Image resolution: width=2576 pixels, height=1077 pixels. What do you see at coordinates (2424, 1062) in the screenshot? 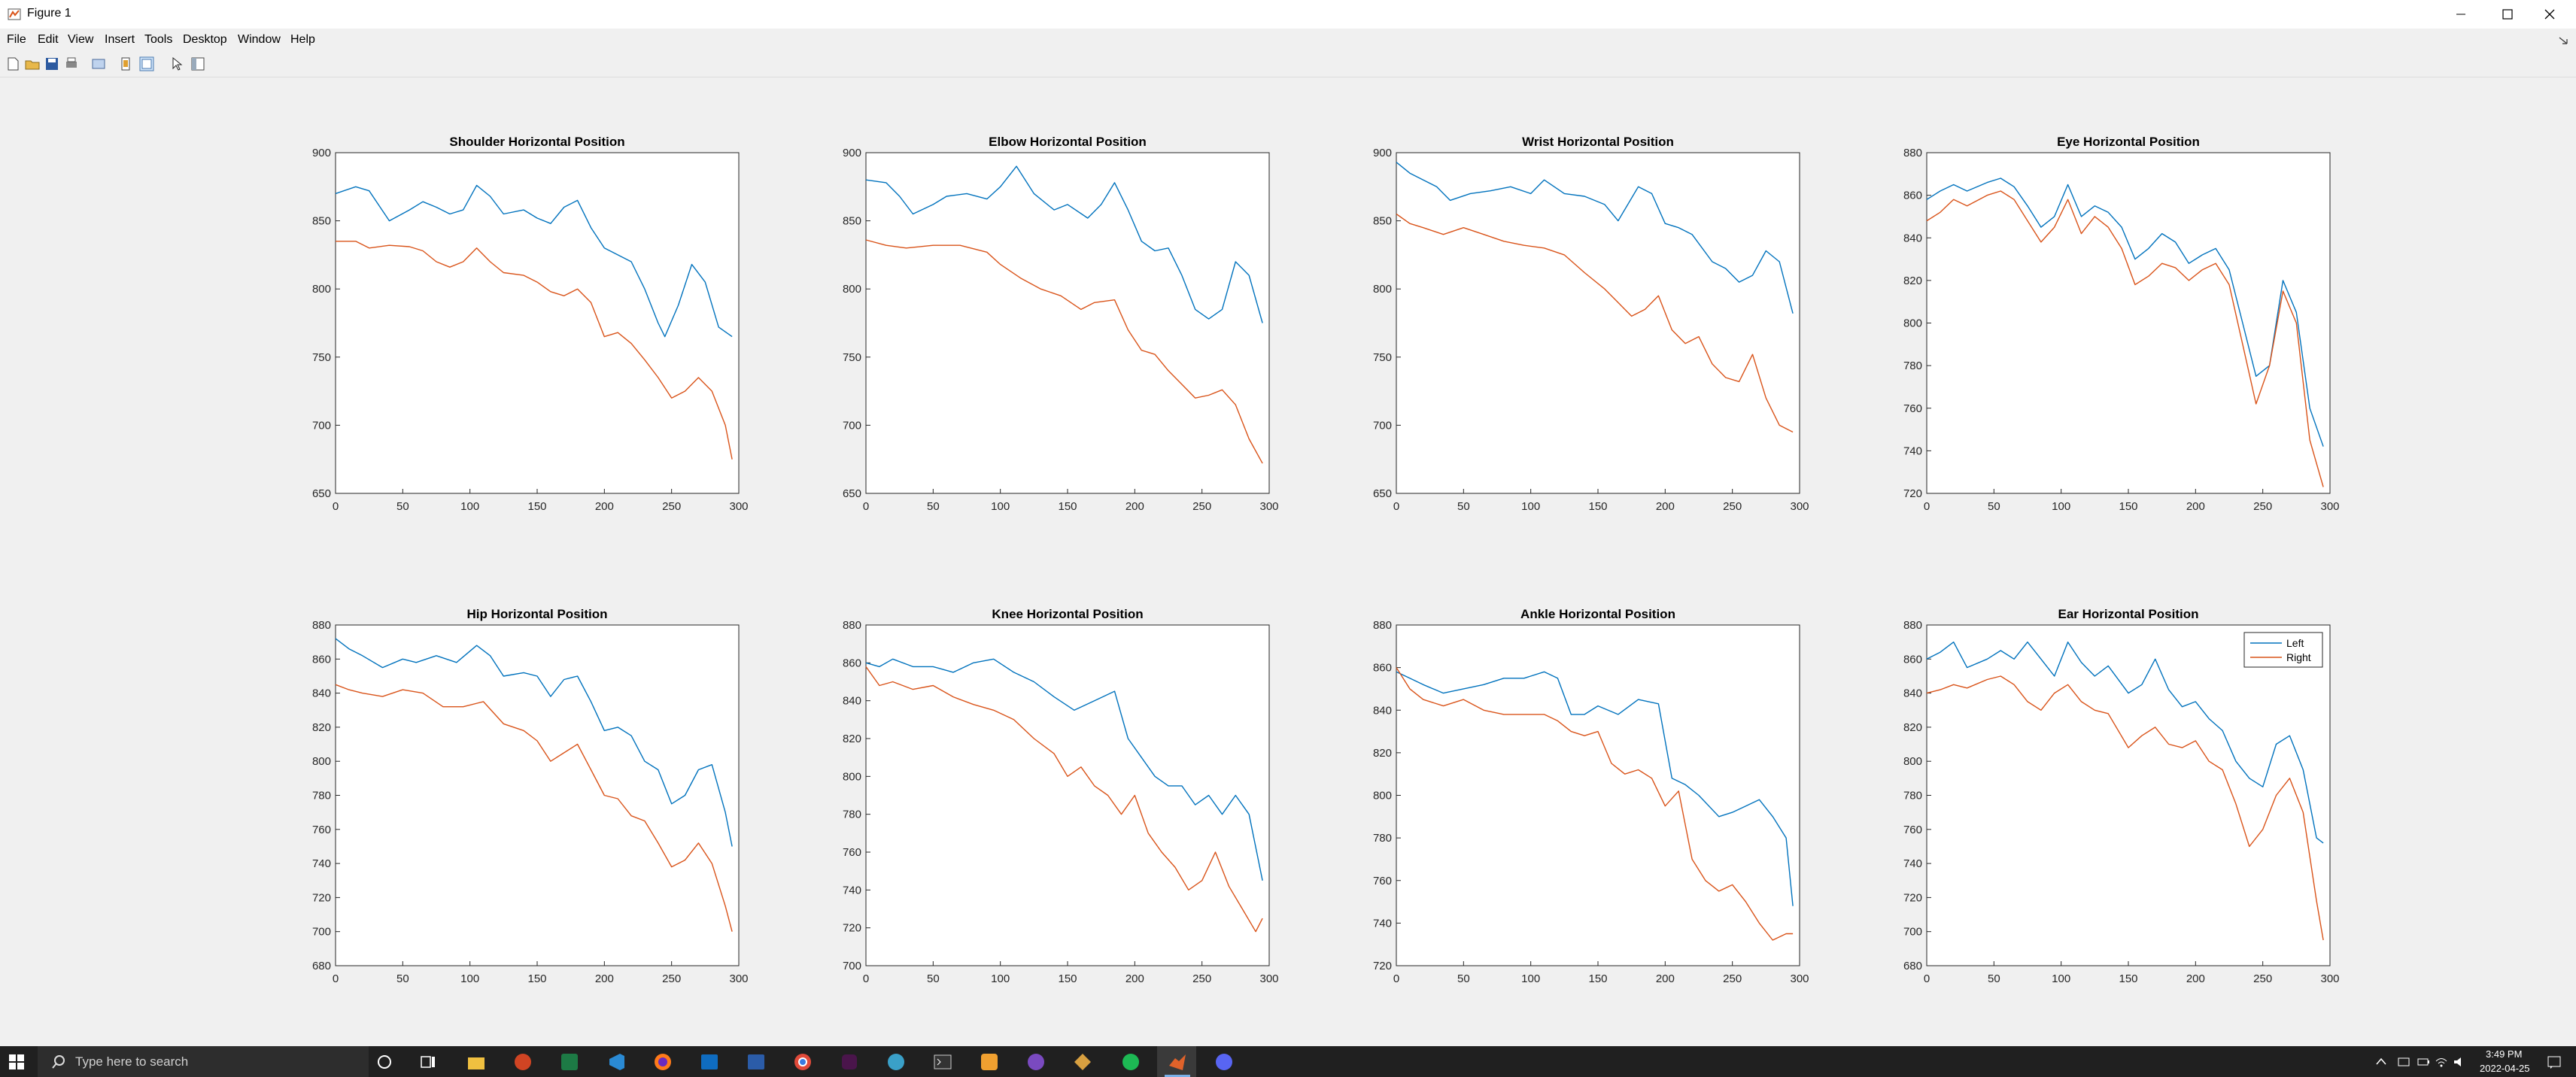
I see `tray-battery-icon` at bounding box center [2424, 1062].